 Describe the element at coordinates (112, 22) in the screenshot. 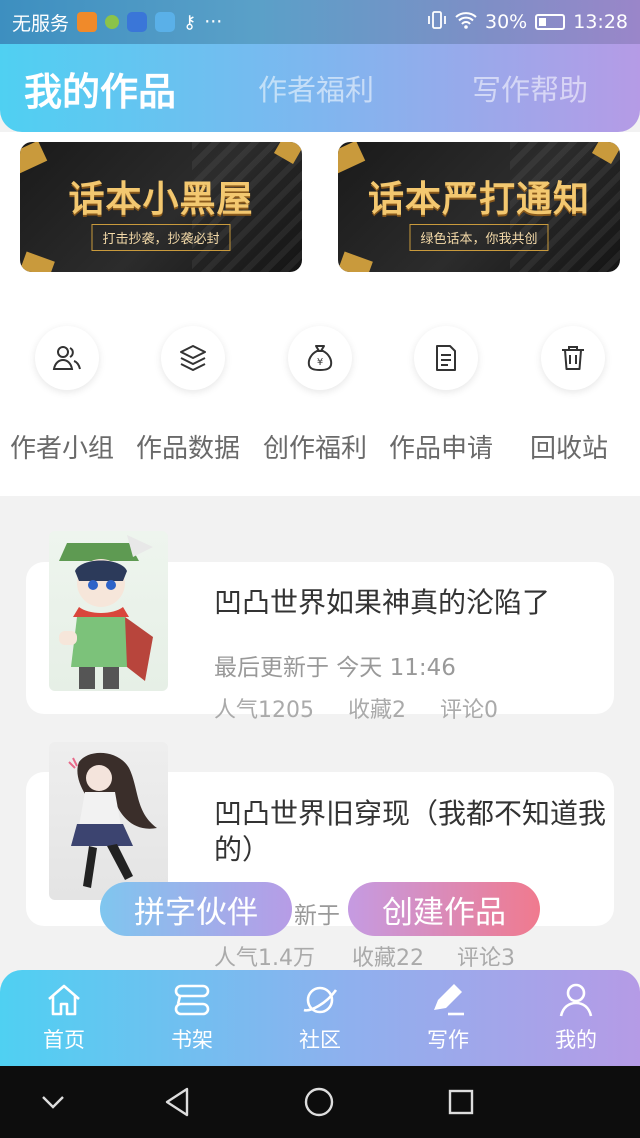

I see `leaf-notification-icon` at that location.